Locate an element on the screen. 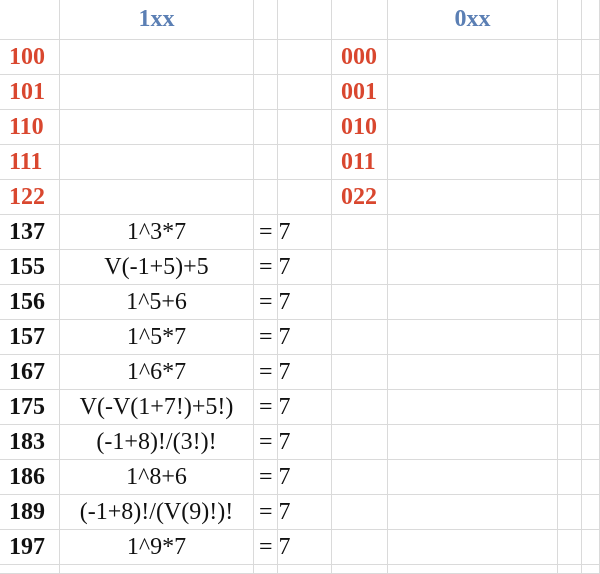  number-cell: 175 is located at coordinates (30, 407).